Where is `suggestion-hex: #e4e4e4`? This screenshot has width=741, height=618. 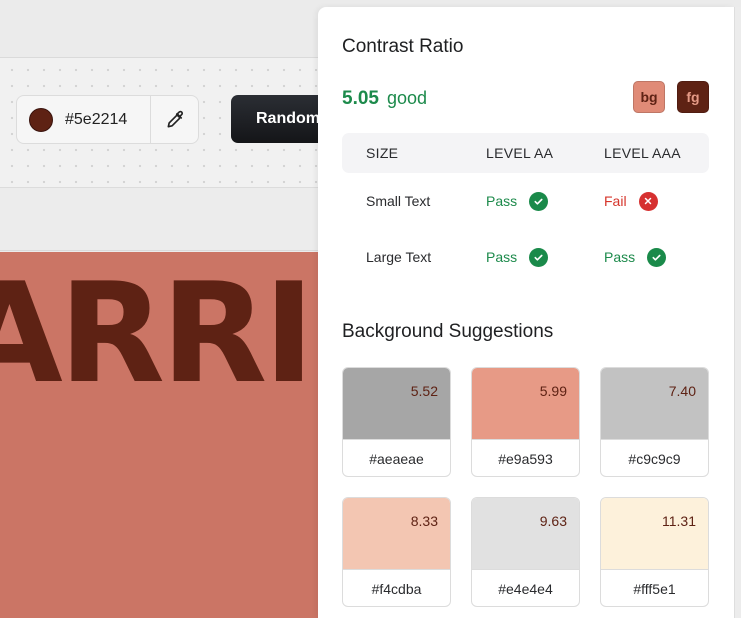 suggestion-hex: #e4e4e4 is located at coordinates (525, 587).